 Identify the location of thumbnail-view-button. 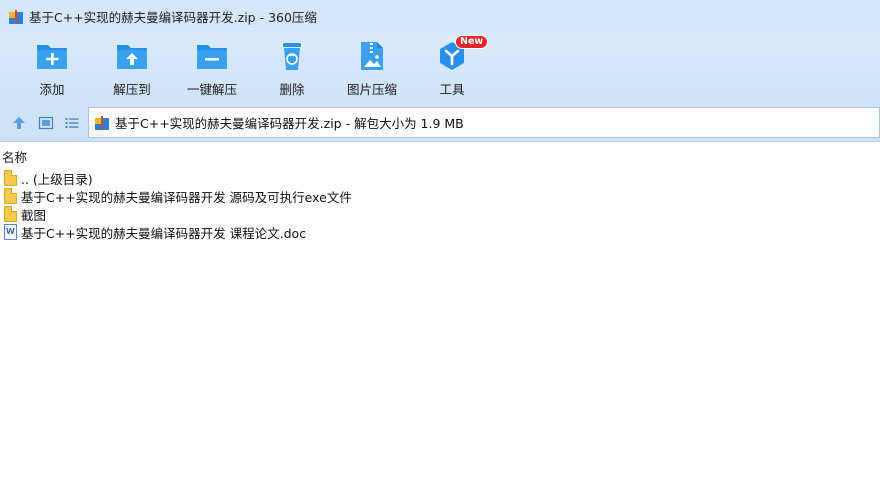
(46, 123).